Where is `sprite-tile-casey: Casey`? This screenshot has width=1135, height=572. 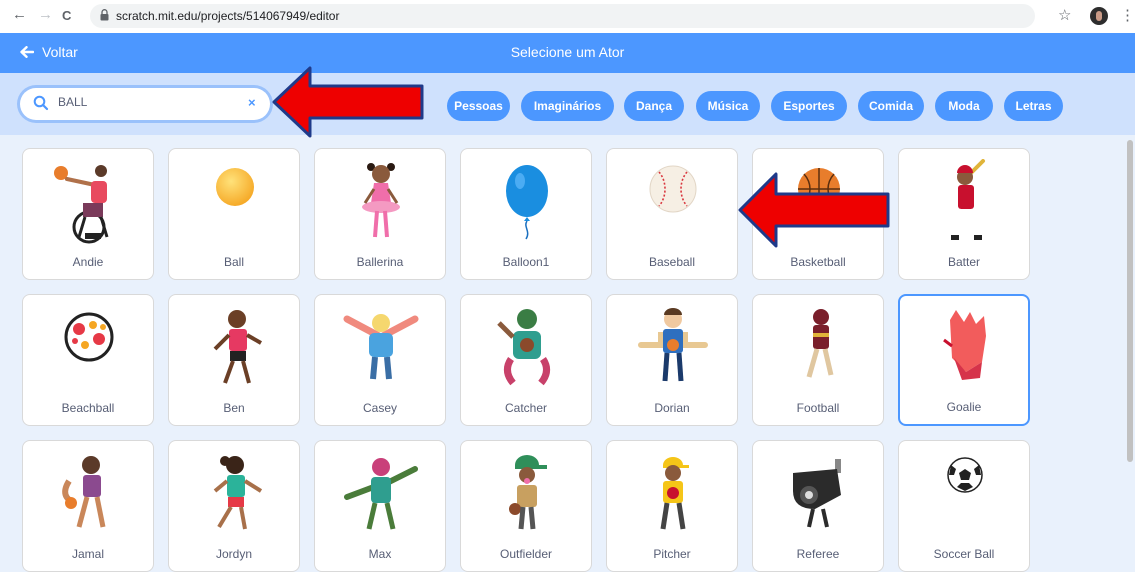 sprite-tile-casey: Casey is located at coordinates (380, 360).